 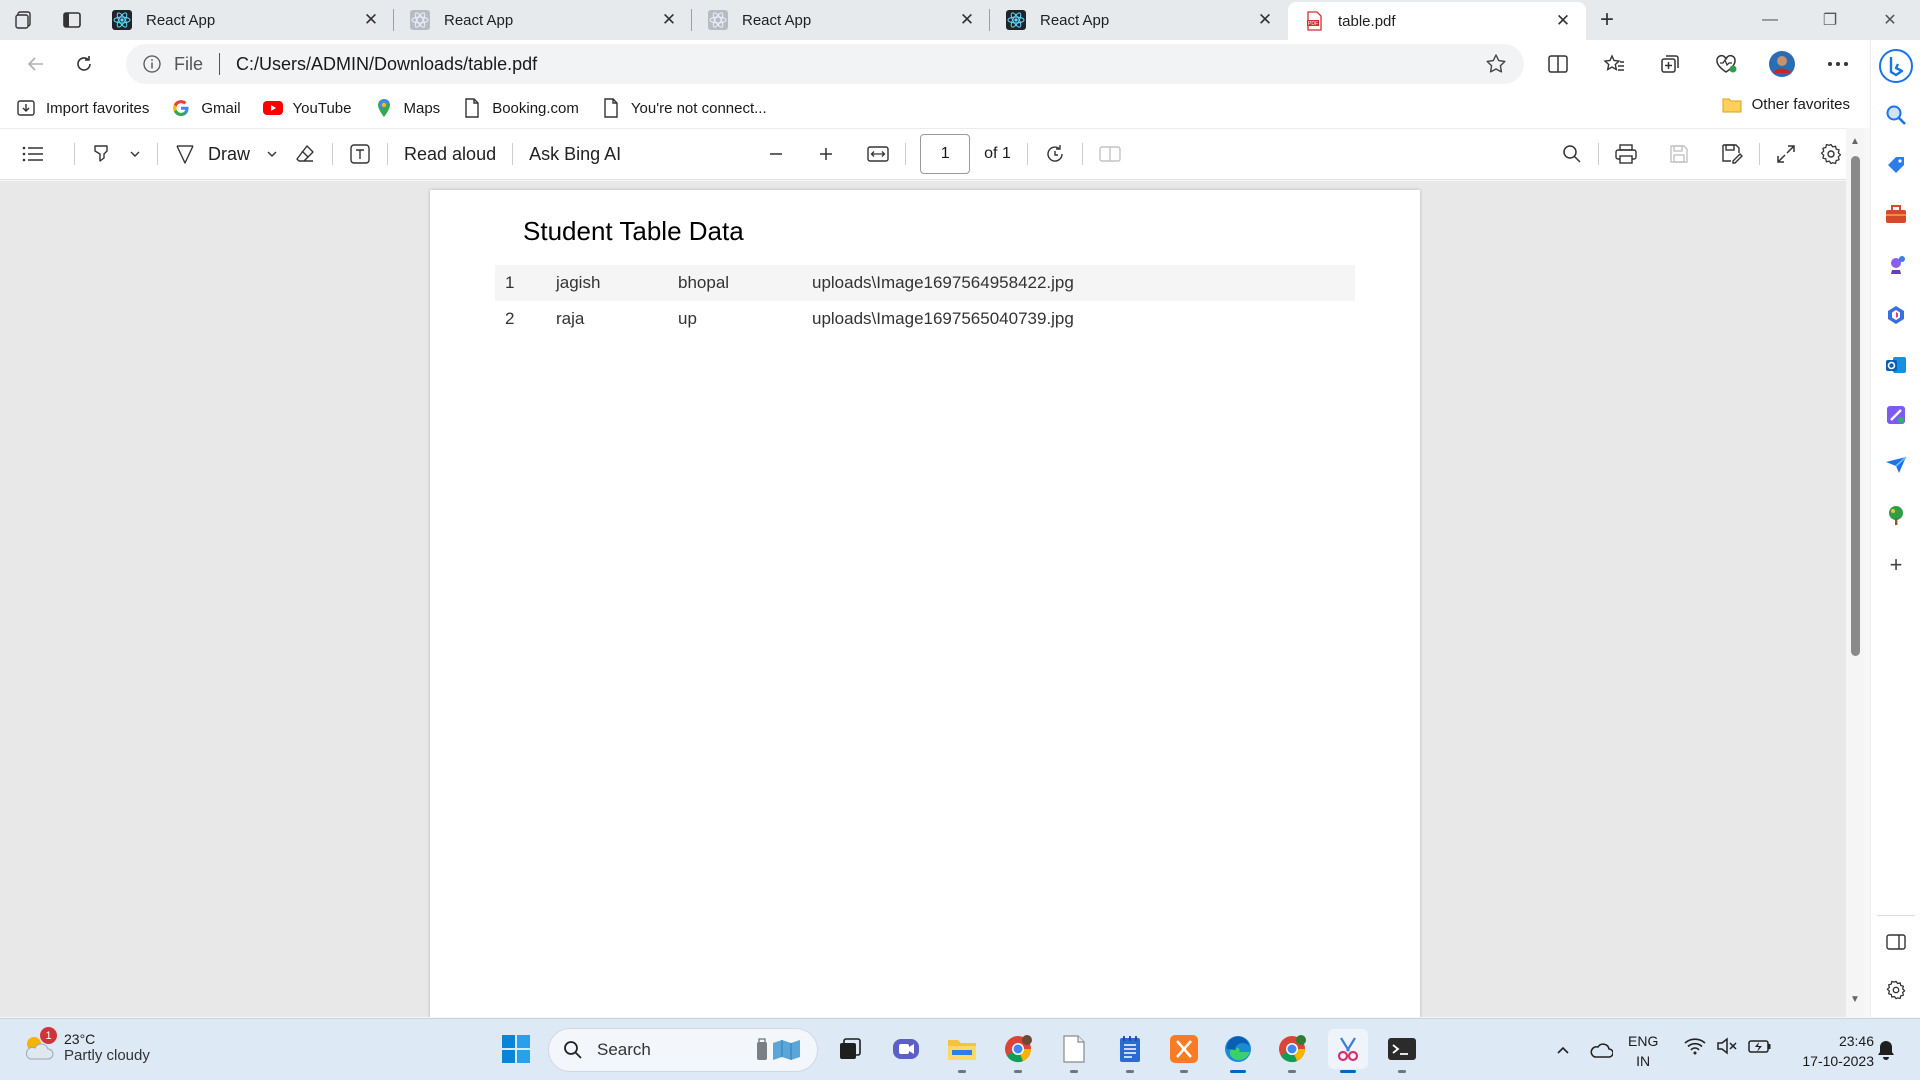 I want to click on notepad-file-icon, so click(x=1074, y=1051).